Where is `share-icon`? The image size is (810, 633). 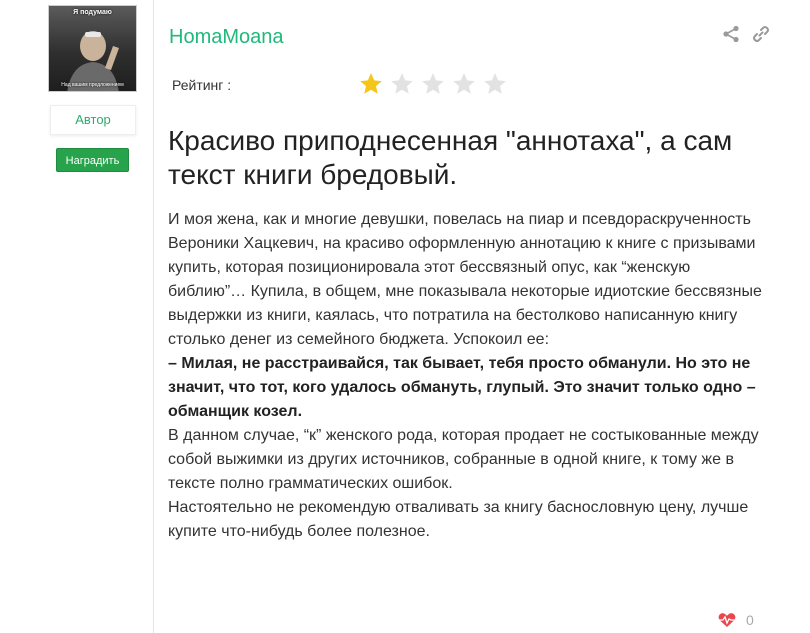
share-icon is located at coordinates (731, 34).